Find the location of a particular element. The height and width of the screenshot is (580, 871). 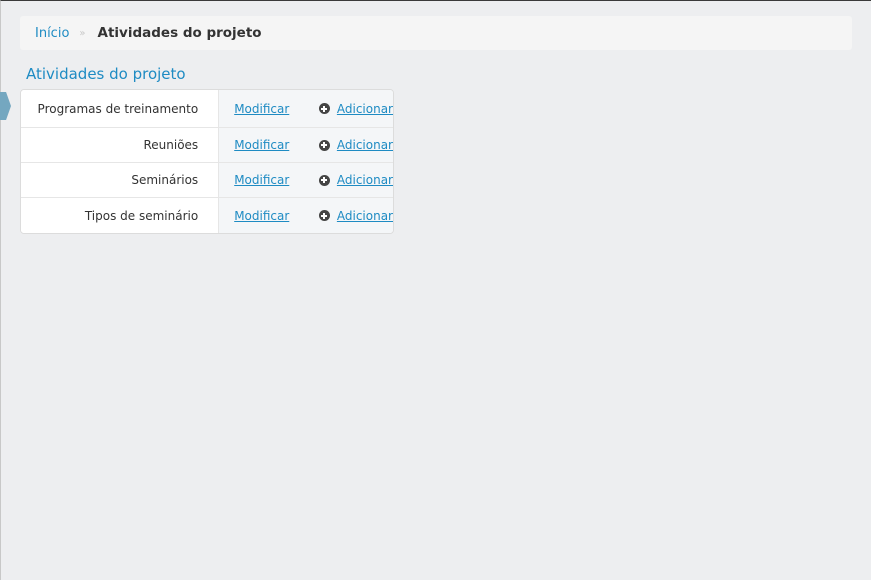

model-name: Tipos de seminário is located at coordinates (120, 215).